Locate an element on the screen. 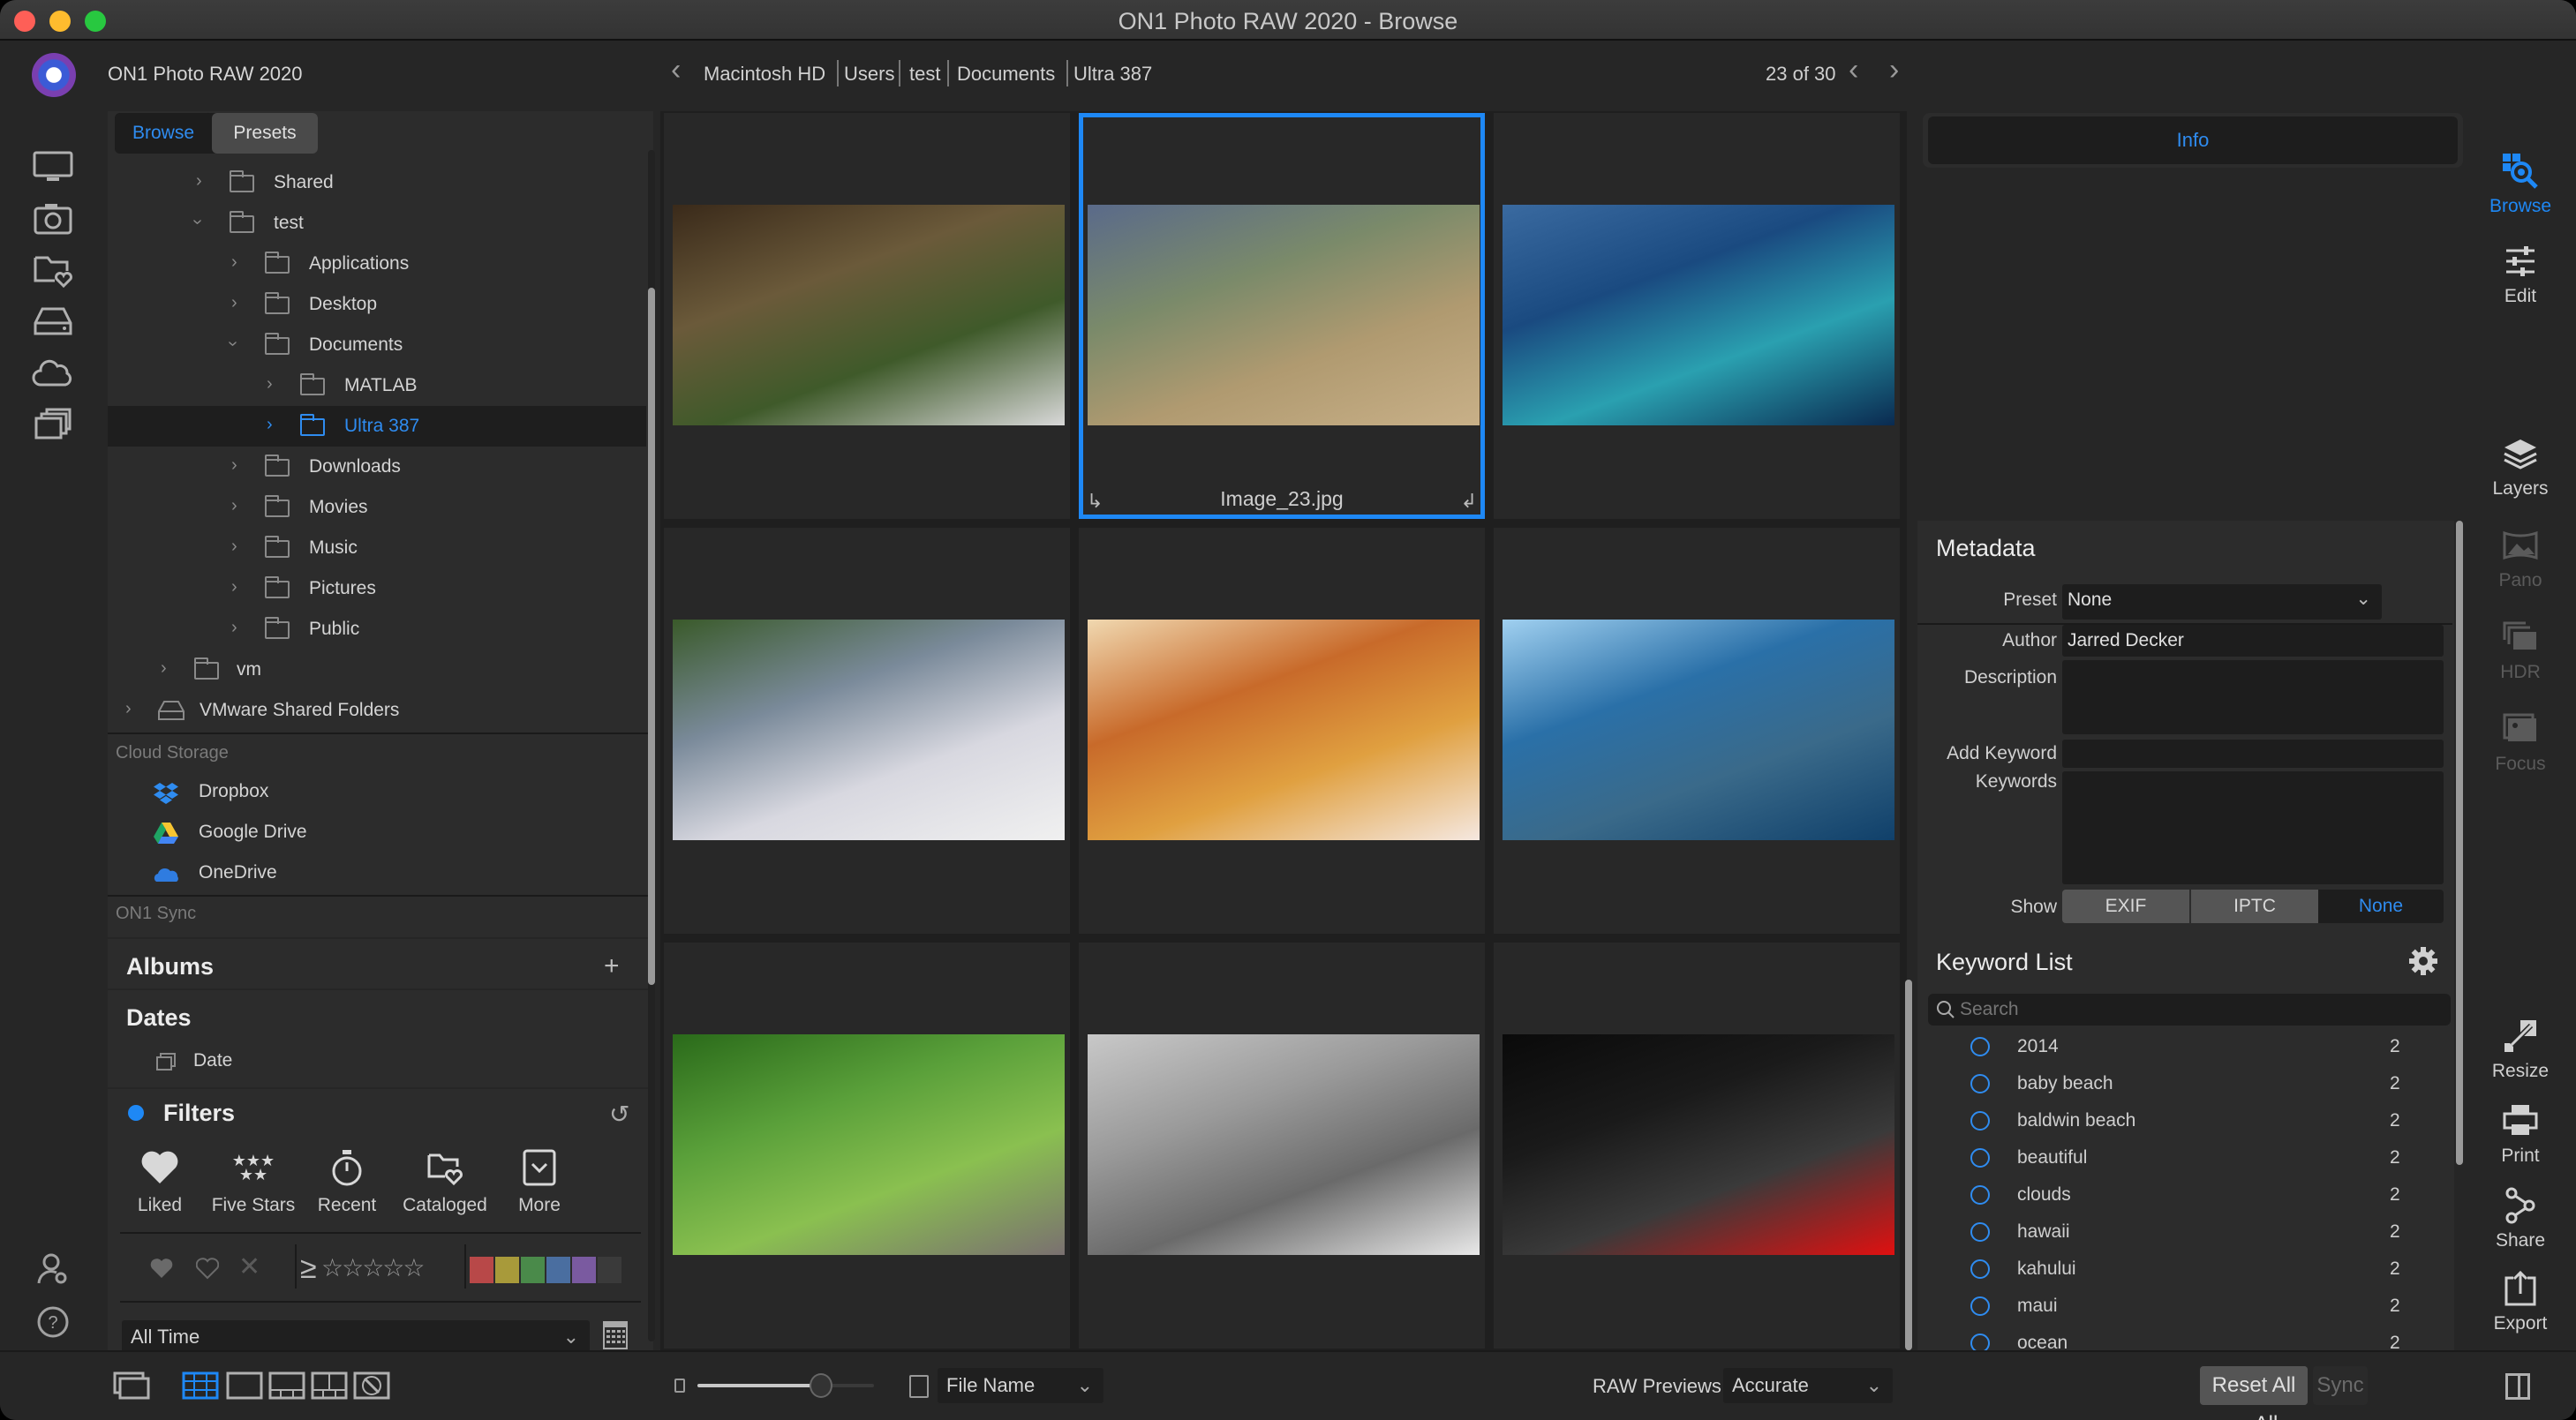 This screenshot has height=1420, width=2576. favorite-folder-icon is located at coordinates (53, 270).